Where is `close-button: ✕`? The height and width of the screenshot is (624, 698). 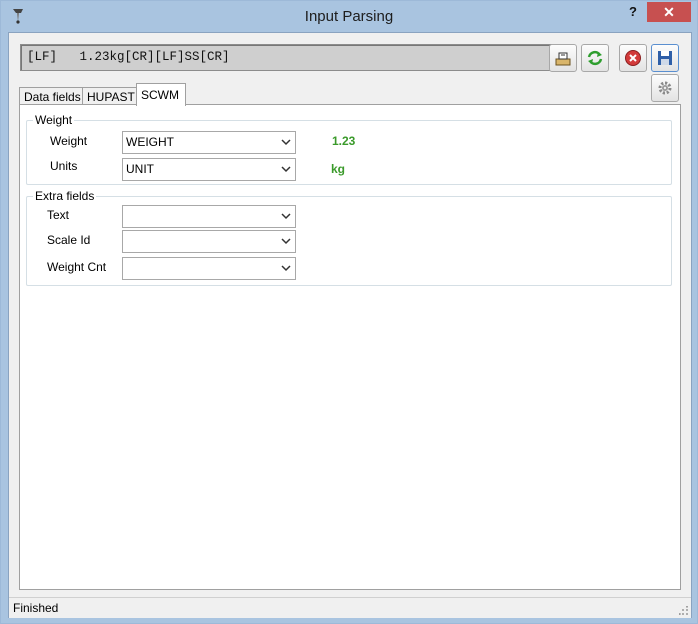
close-button: ✕ is located at coordinates (669, 12).